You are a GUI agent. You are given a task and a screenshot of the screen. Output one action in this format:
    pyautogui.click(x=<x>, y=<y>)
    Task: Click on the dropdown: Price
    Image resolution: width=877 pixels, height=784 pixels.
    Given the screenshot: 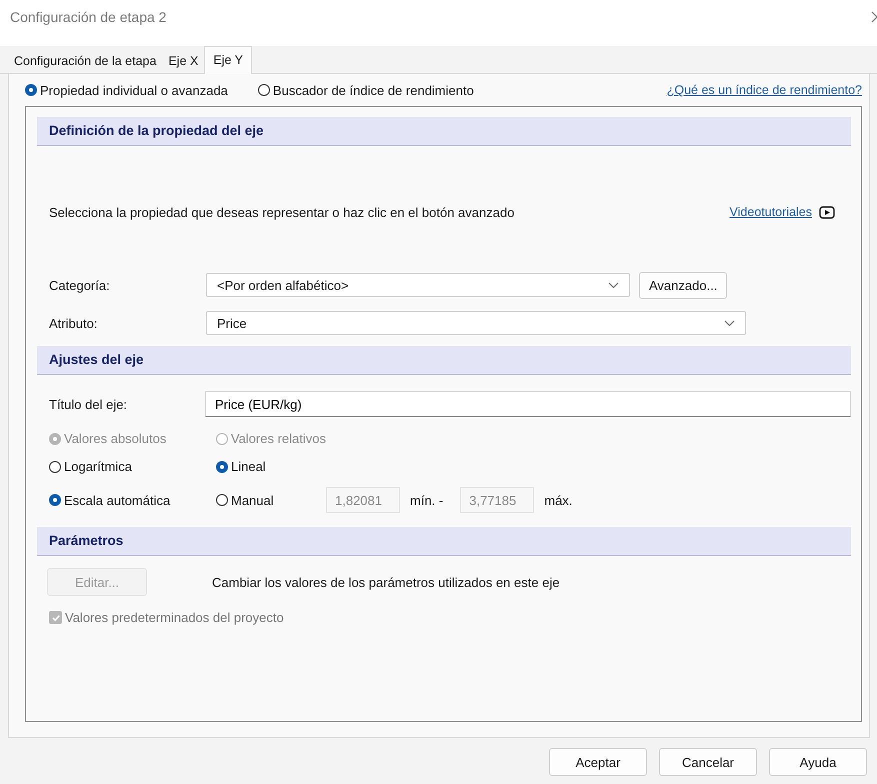 What is the action you would take?
    pyautogui.click(x=476, y=323)
    